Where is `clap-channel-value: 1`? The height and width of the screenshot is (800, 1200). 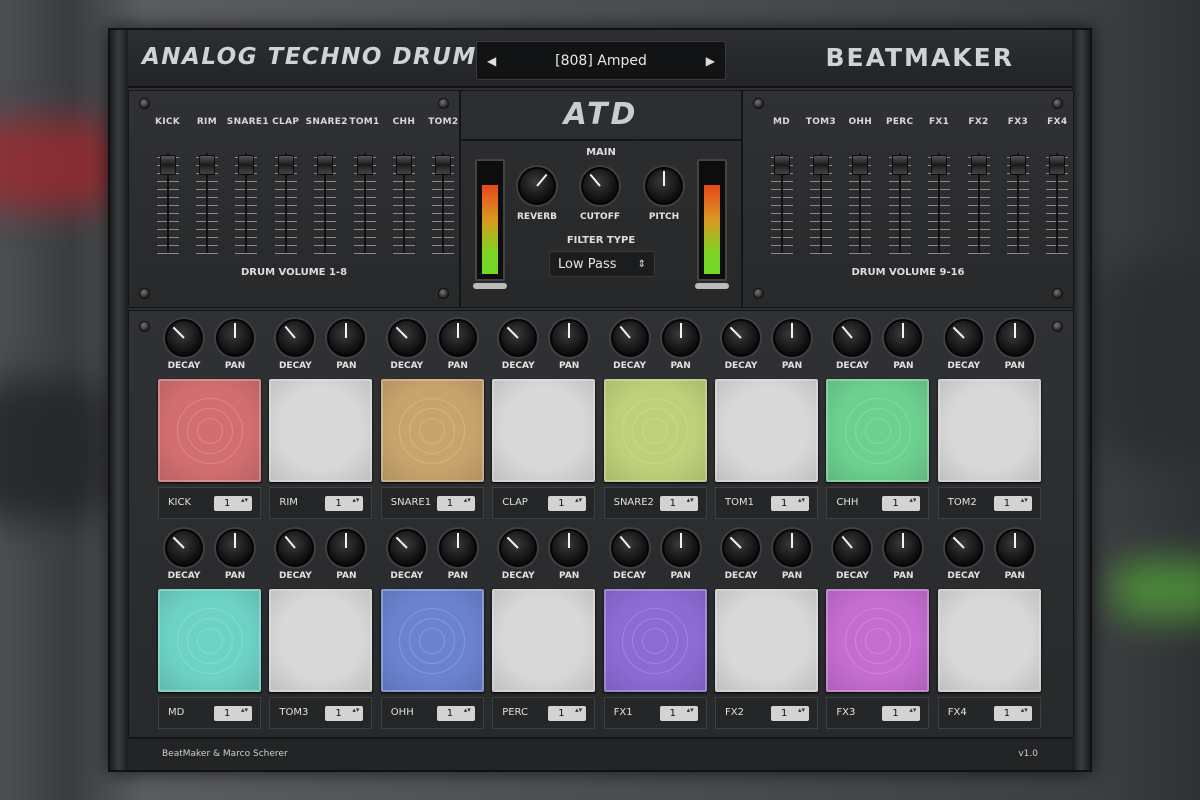 clap-channel-value: 1 is located at coordinates (561, 503).